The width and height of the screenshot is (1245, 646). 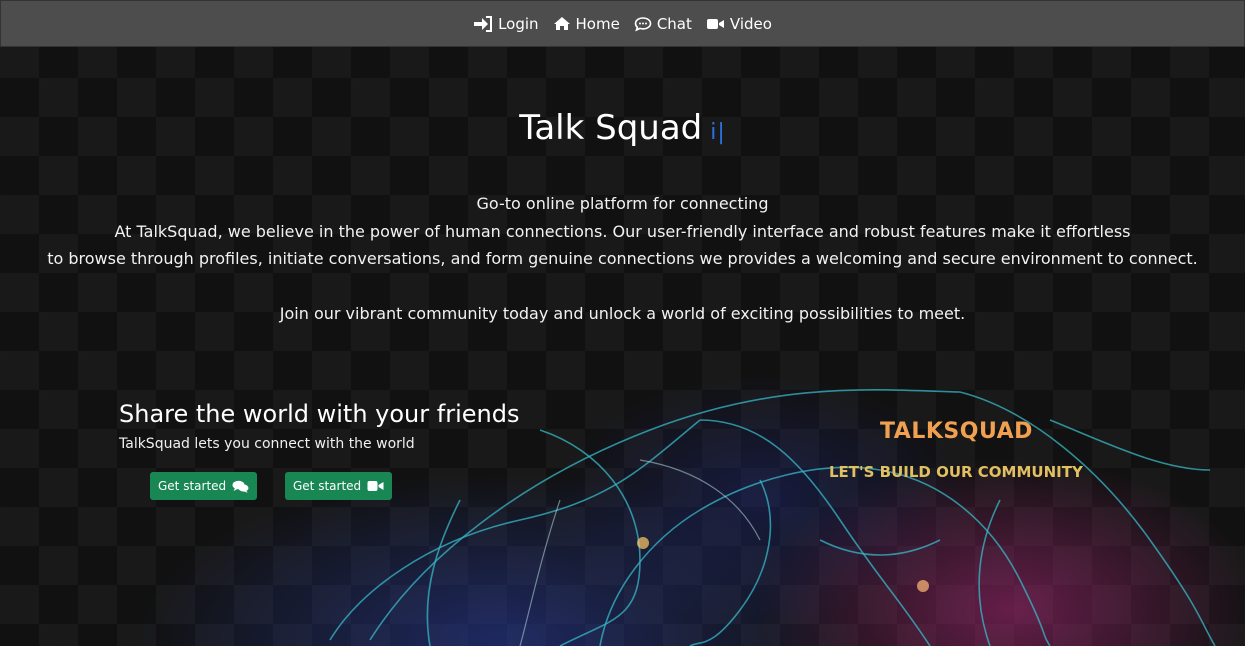 I want to click on nav-video-label: Video, so click(x=750, y=23).